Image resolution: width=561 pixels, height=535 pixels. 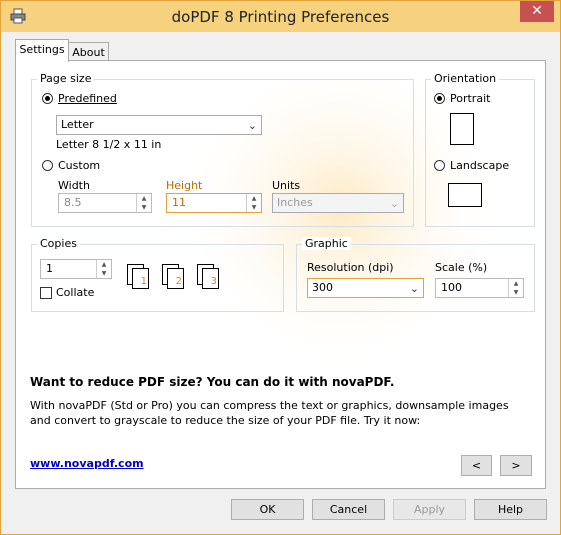 I want to click on portrait-page-icon, so click(x=462, y=129).